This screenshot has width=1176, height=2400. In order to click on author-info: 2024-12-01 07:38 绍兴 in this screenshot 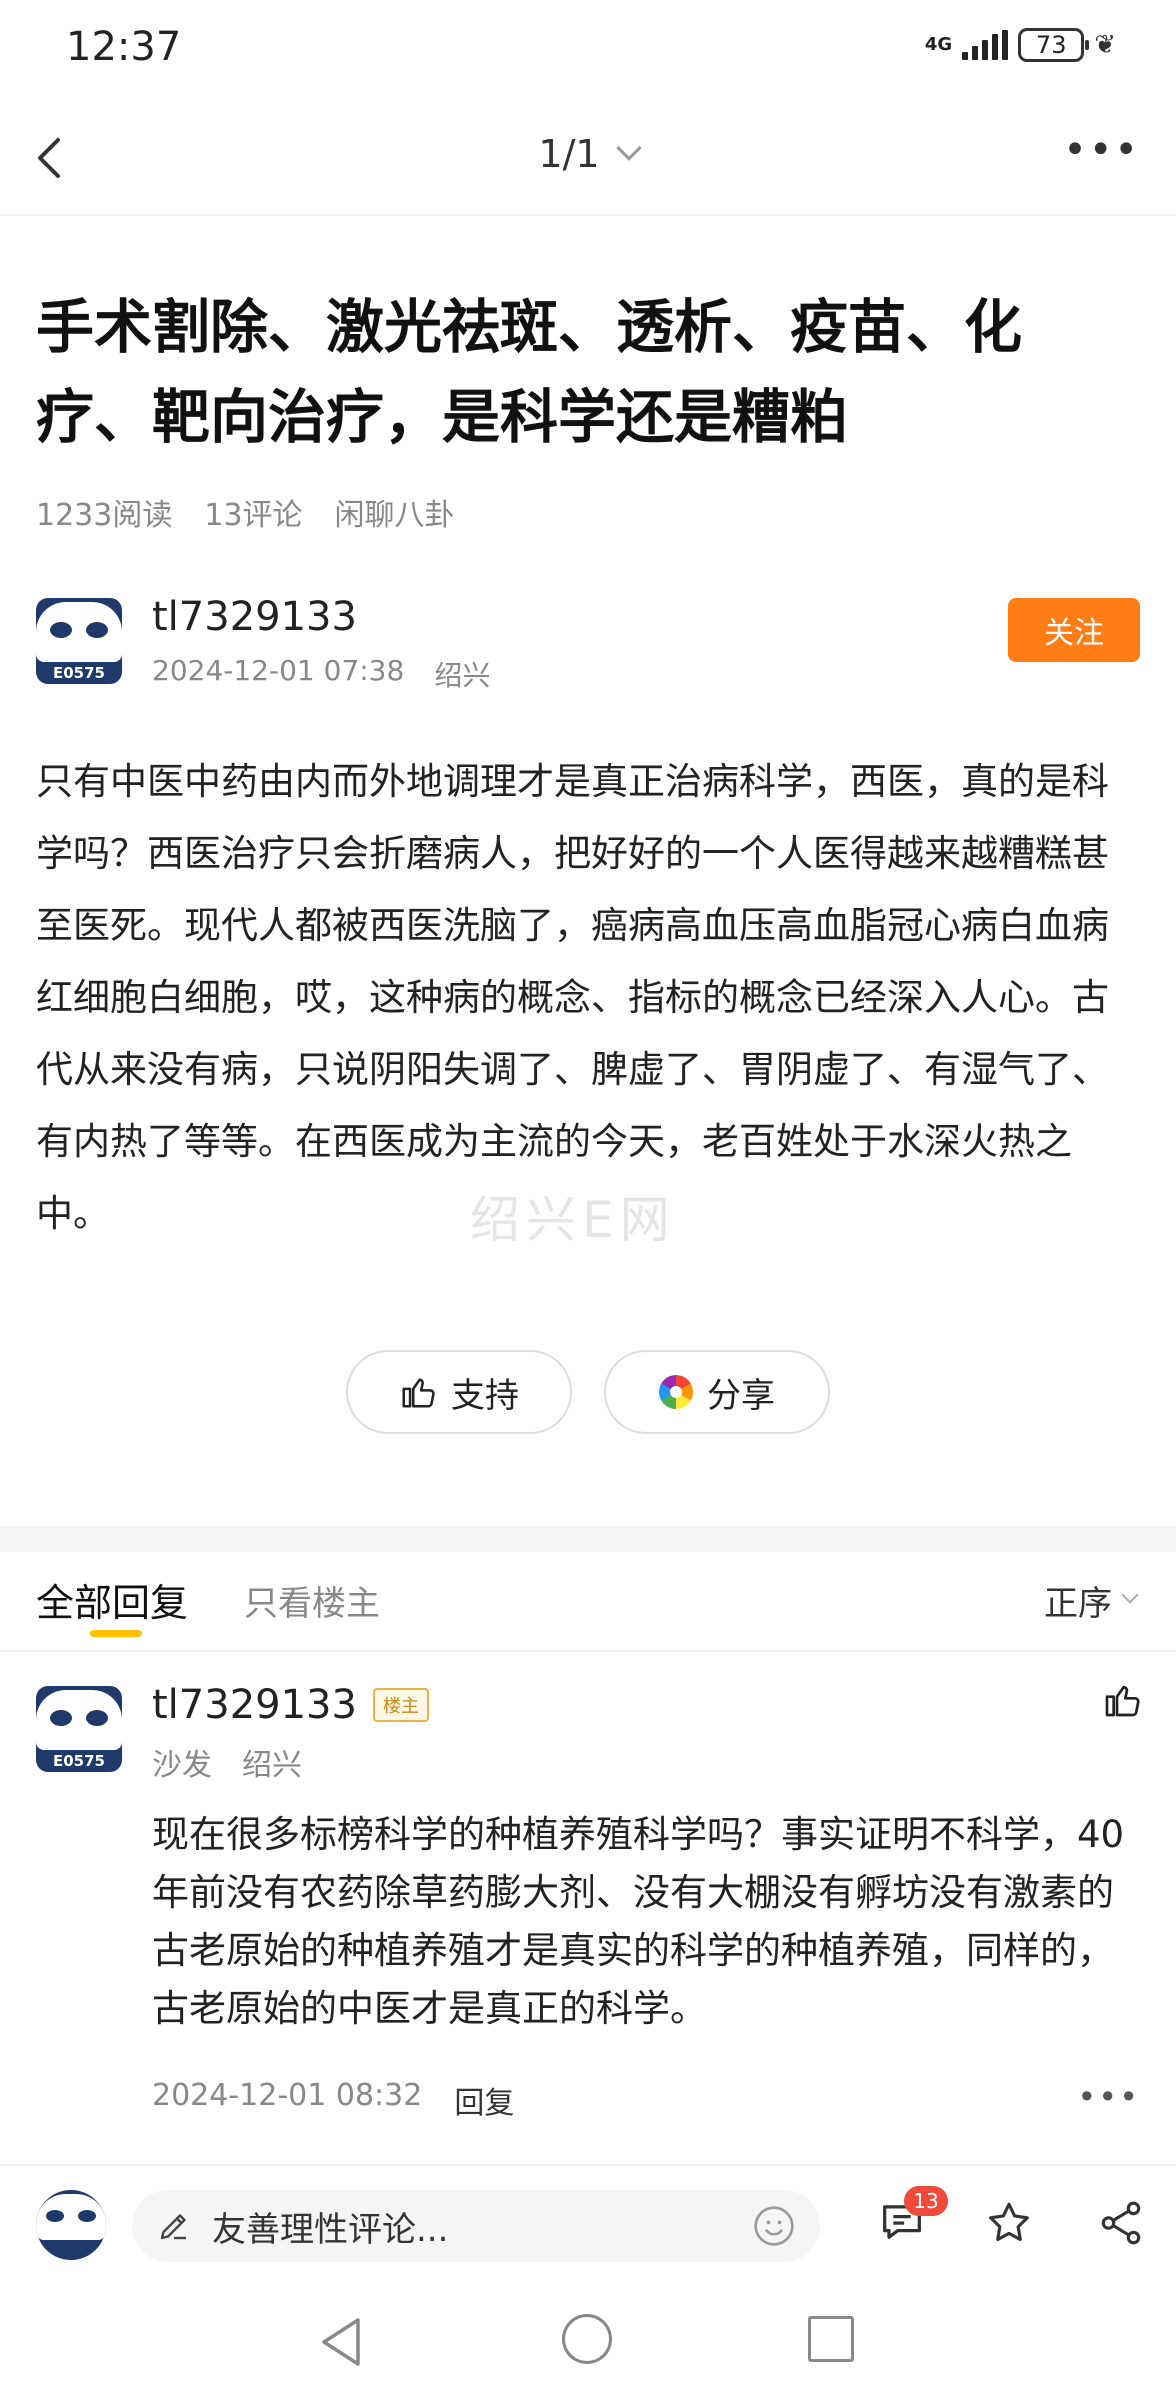, I will do `click(321, 674)`.